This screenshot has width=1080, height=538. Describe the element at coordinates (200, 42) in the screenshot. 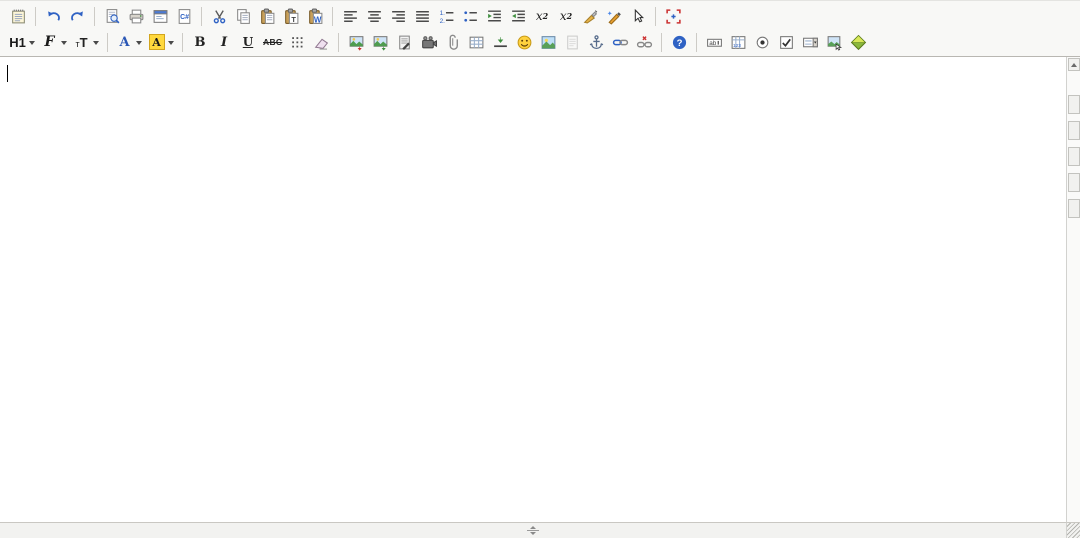

I see `bold-button: B` at that location.